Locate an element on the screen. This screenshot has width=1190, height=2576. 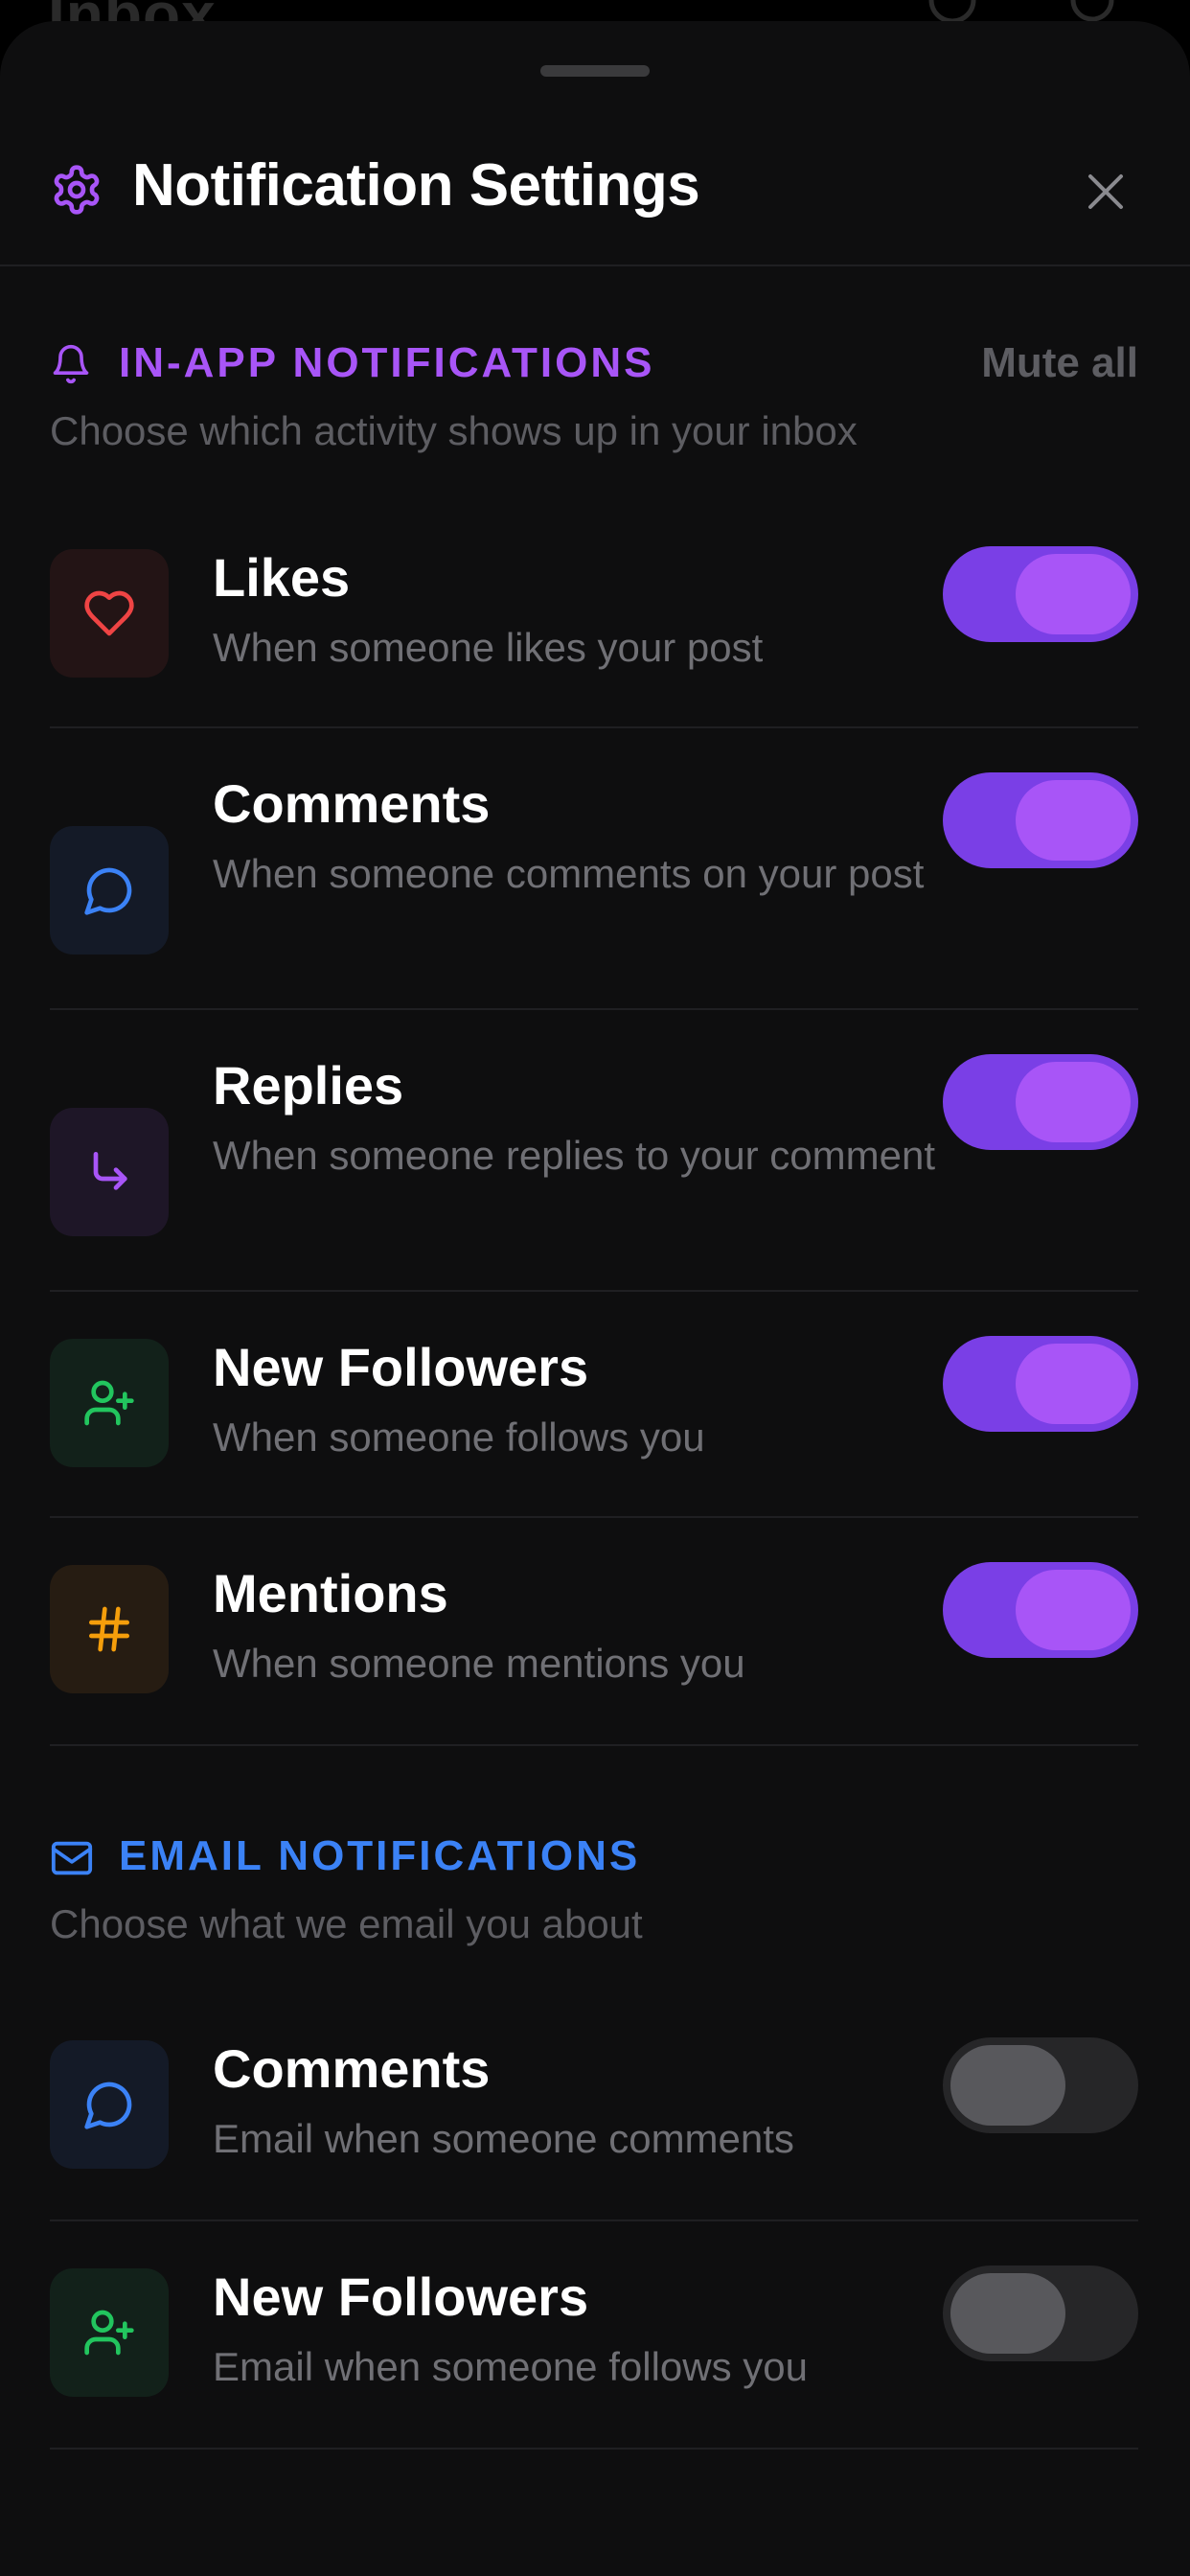
close-button is located at coordinates (1105, 191).